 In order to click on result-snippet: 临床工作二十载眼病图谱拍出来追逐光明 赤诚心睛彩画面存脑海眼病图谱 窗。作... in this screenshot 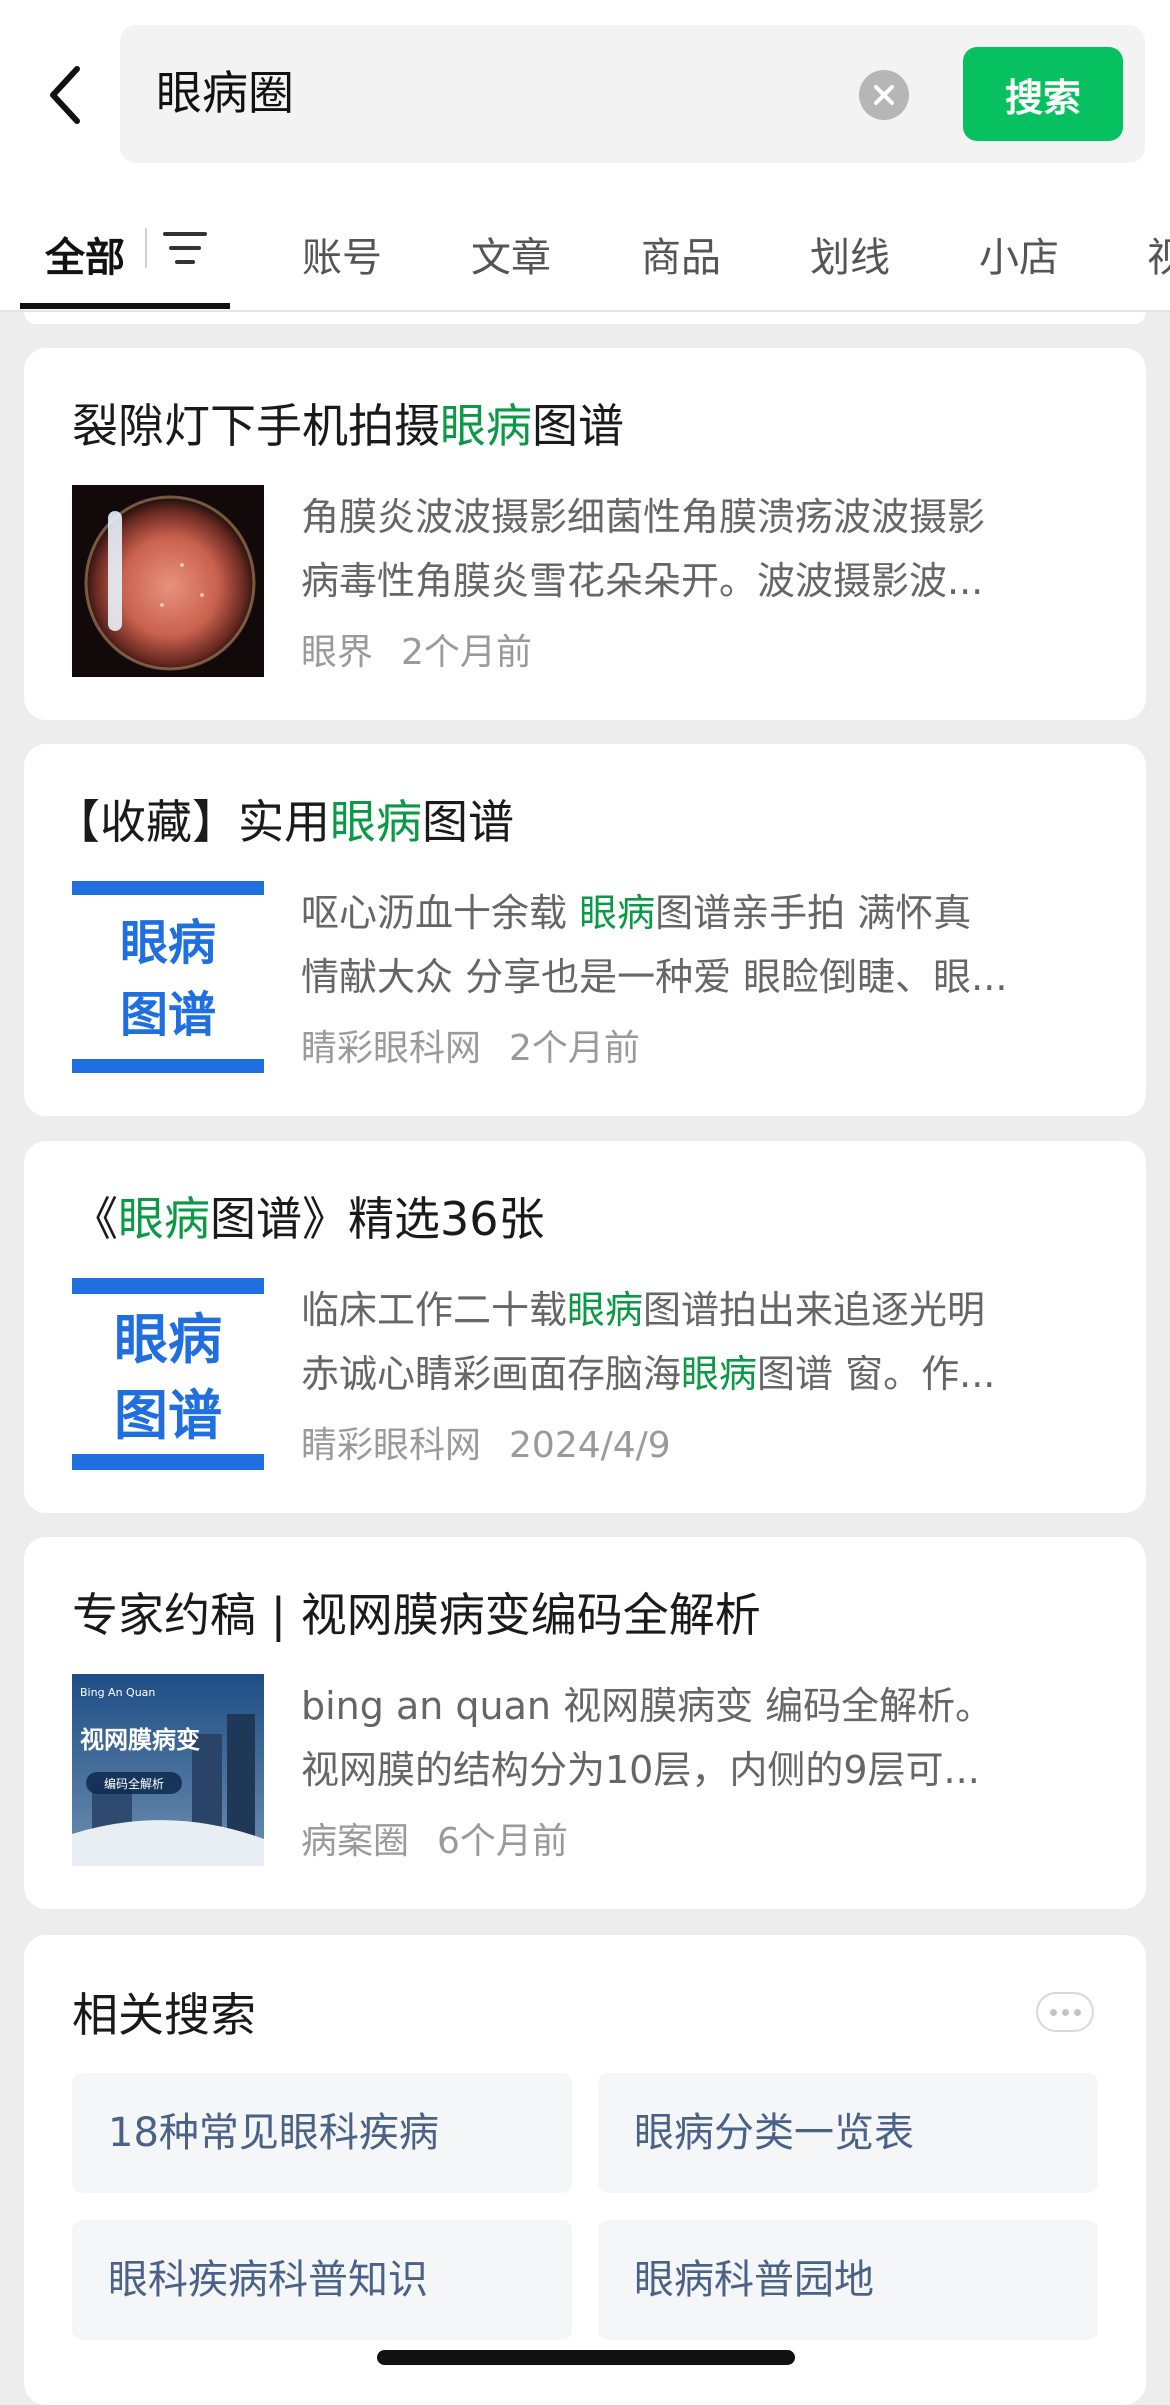, I will do `click(648, 1342)`.